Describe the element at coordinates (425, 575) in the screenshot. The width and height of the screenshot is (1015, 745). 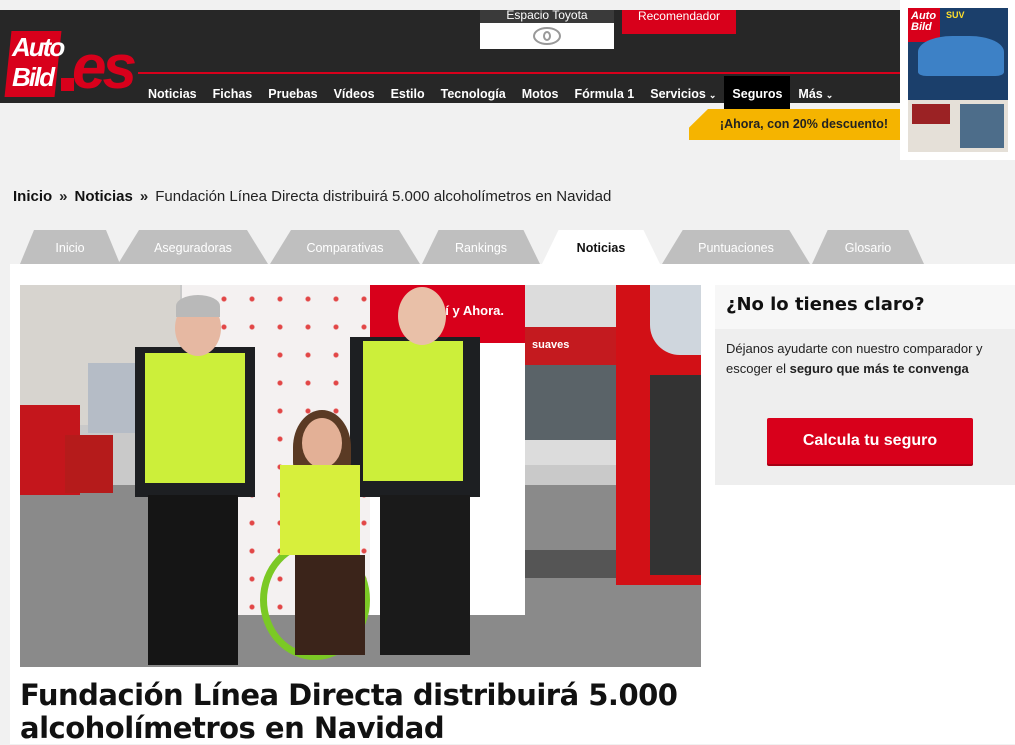
I see `photo-person-right-legs` at that location.